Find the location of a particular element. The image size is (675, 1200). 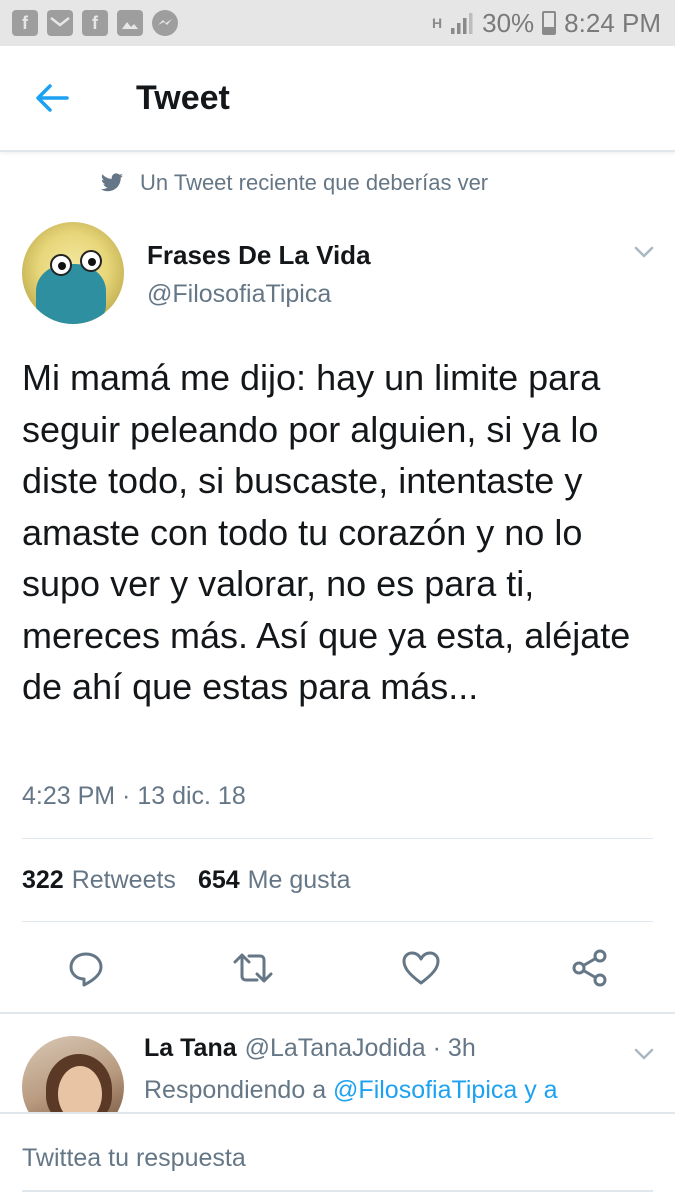

battery-icon is located at coordinates (549, 23).